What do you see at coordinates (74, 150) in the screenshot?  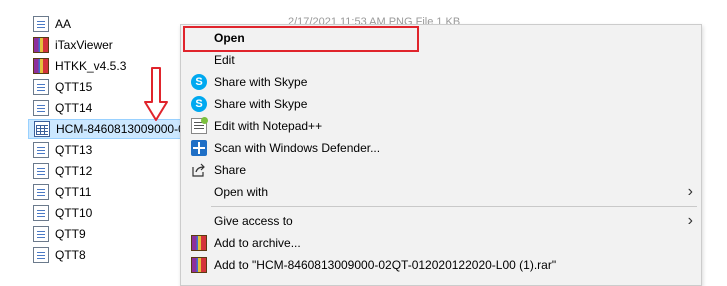 I see `file-name: QTT13` at bounding box center [74, 150].